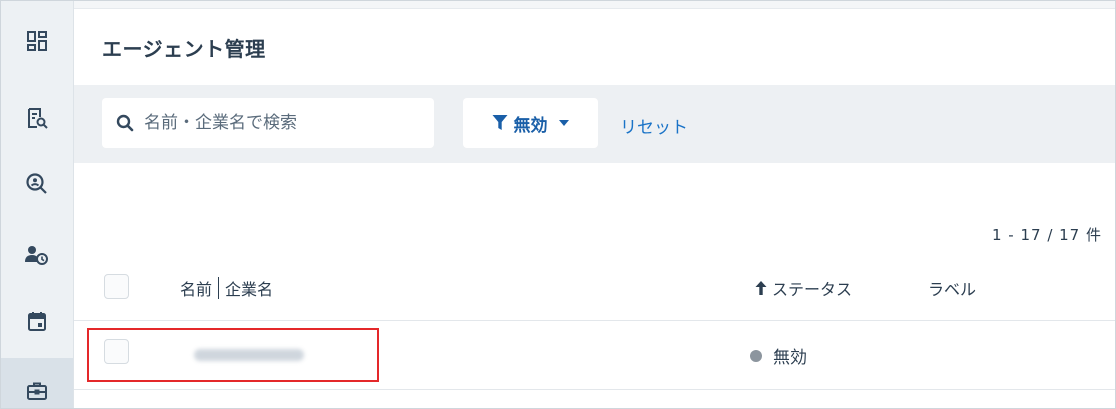  I want to click on calendar-icon, so click(36, 321).